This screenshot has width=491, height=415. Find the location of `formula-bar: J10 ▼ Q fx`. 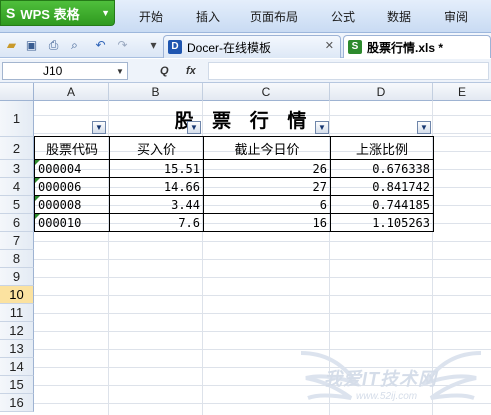

formula-bar: J10 ▼ Q fx is located at coordinates (245, 71).